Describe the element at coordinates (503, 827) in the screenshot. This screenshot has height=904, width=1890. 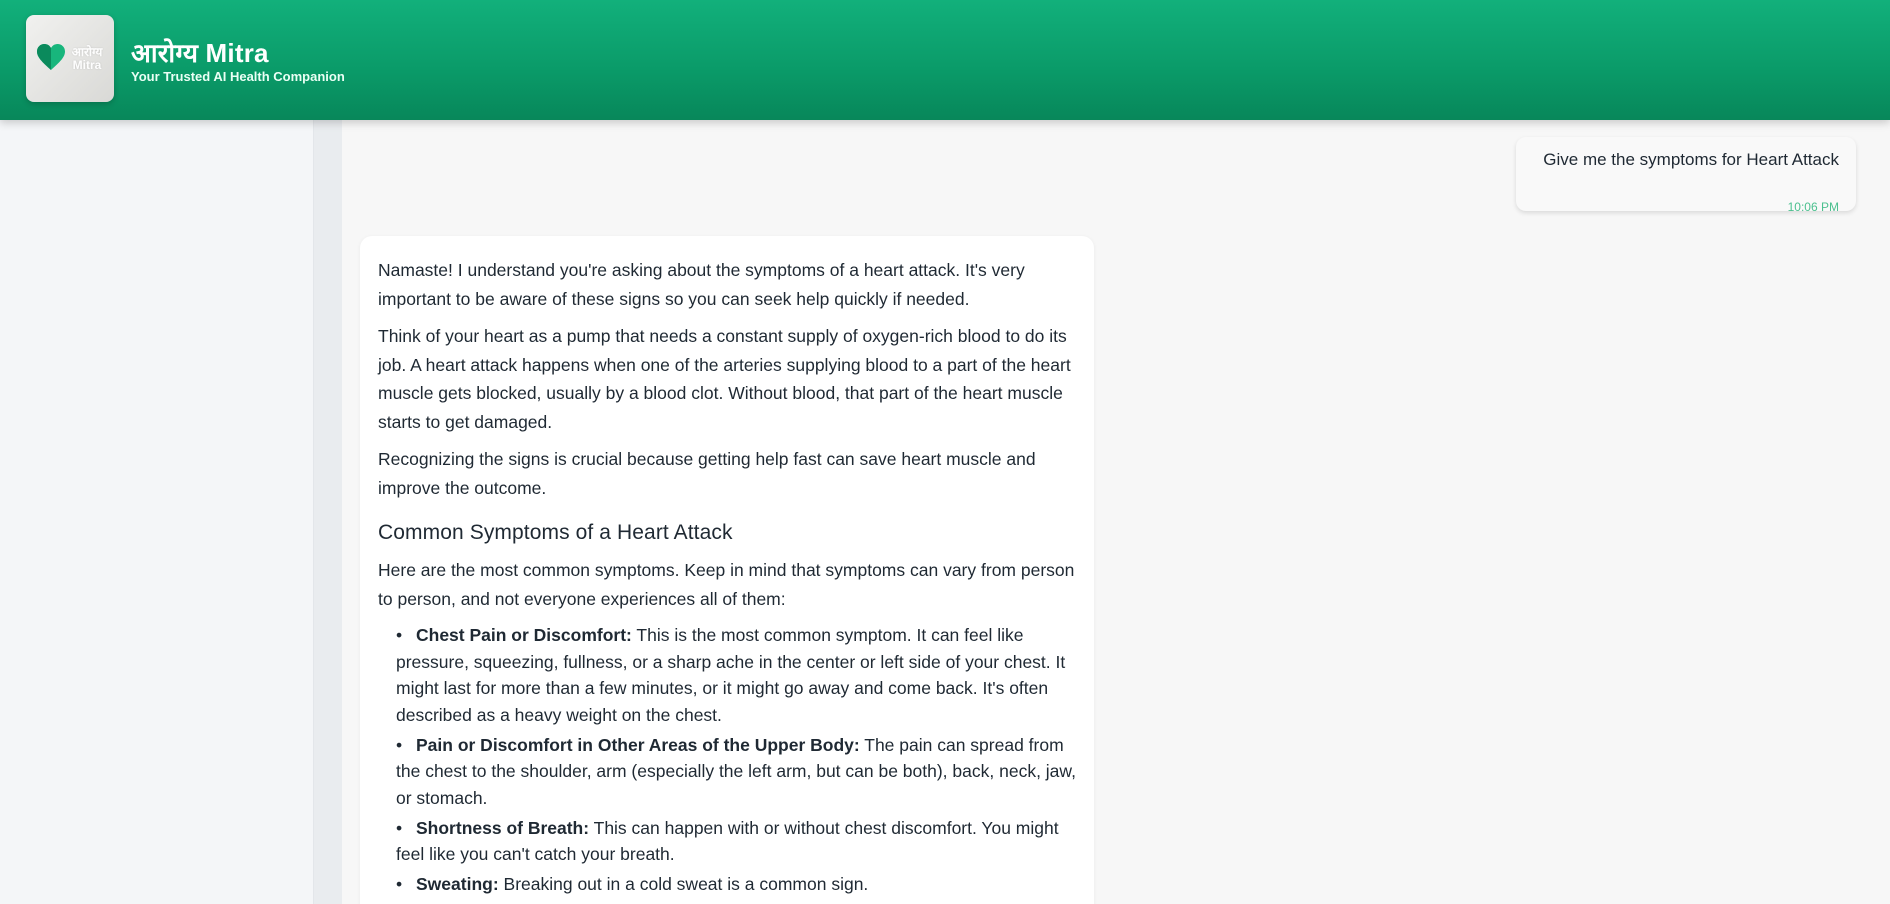
I see `symptom-title: Shortness of Breath:` at that location.